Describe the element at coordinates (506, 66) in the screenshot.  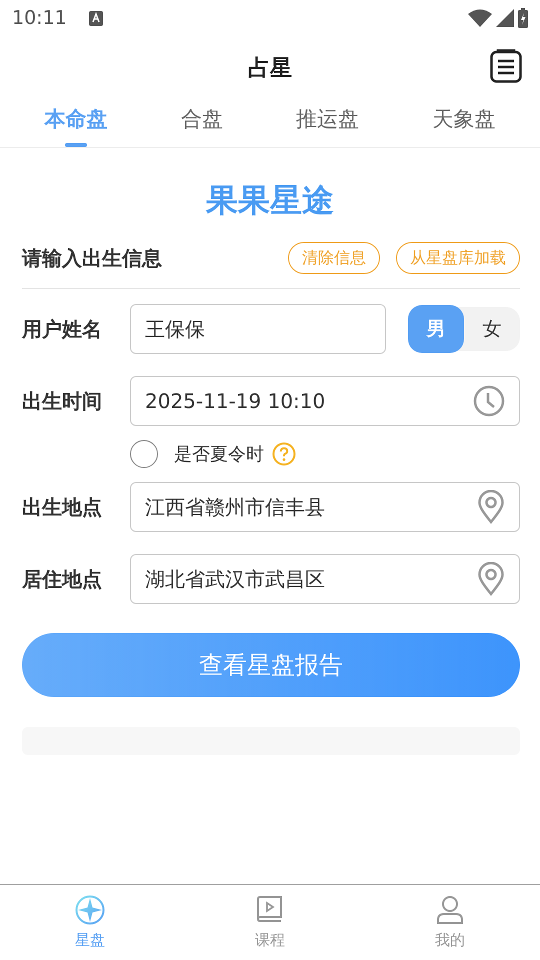
I see `list-icon` at that location.